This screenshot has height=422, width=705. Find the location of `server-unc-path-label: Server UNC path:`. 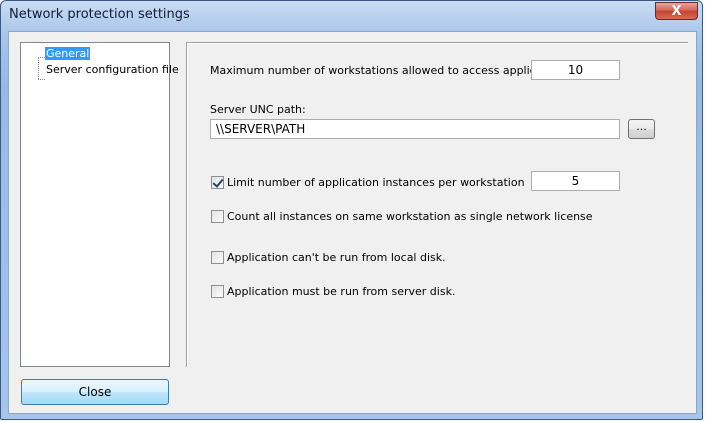

server-unc-path-label: Server UNC path: is located at coordinates (258, 109).